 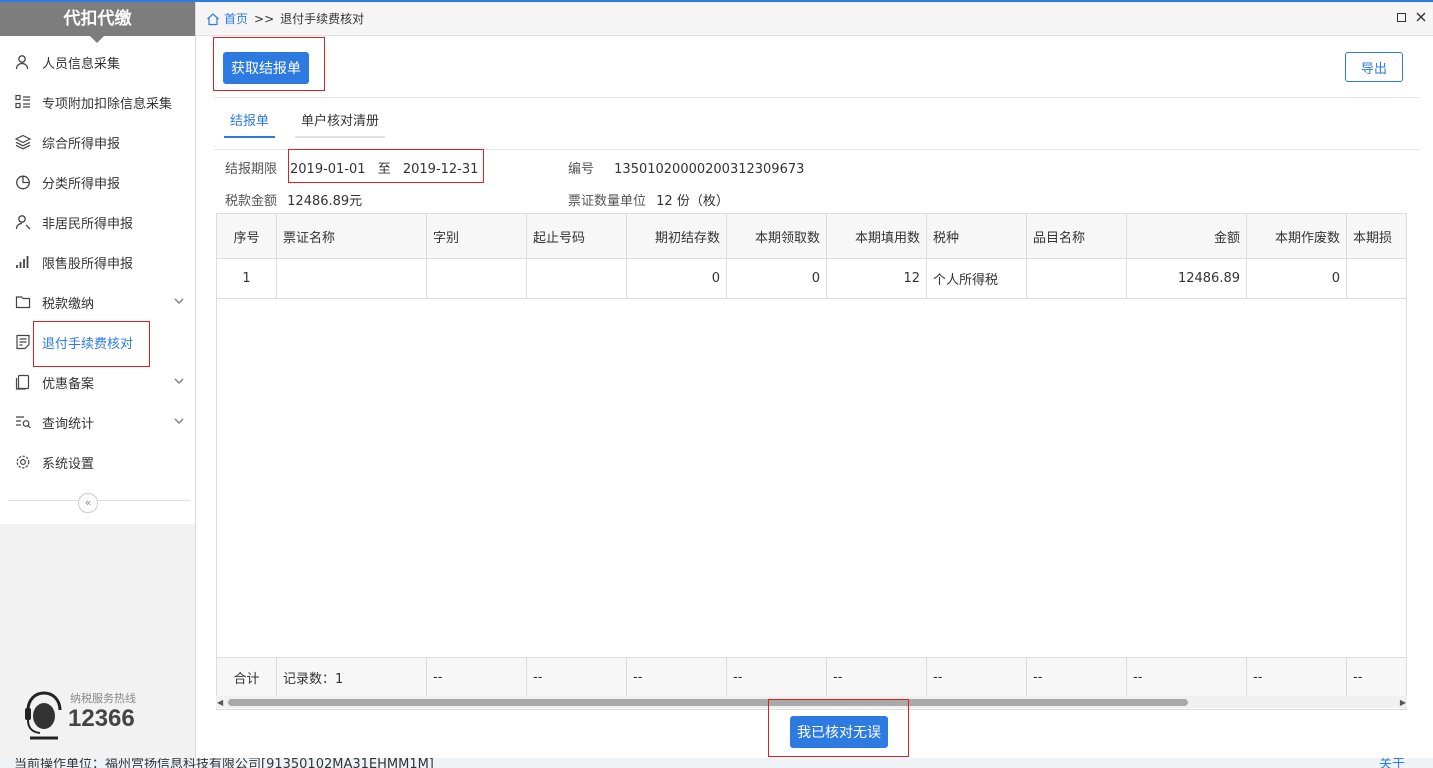 What do you see at coordinates (88, 503) in the screenshot?
I see `sidebar-collapse-button: «` at bounding box center [88, 503].